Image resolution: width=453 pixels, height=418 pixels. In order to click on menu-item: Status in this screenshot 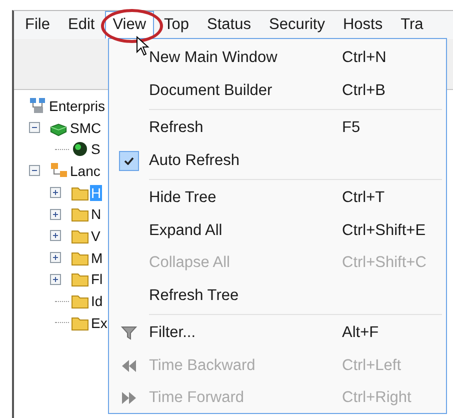, I will do `click(229, 25)`.